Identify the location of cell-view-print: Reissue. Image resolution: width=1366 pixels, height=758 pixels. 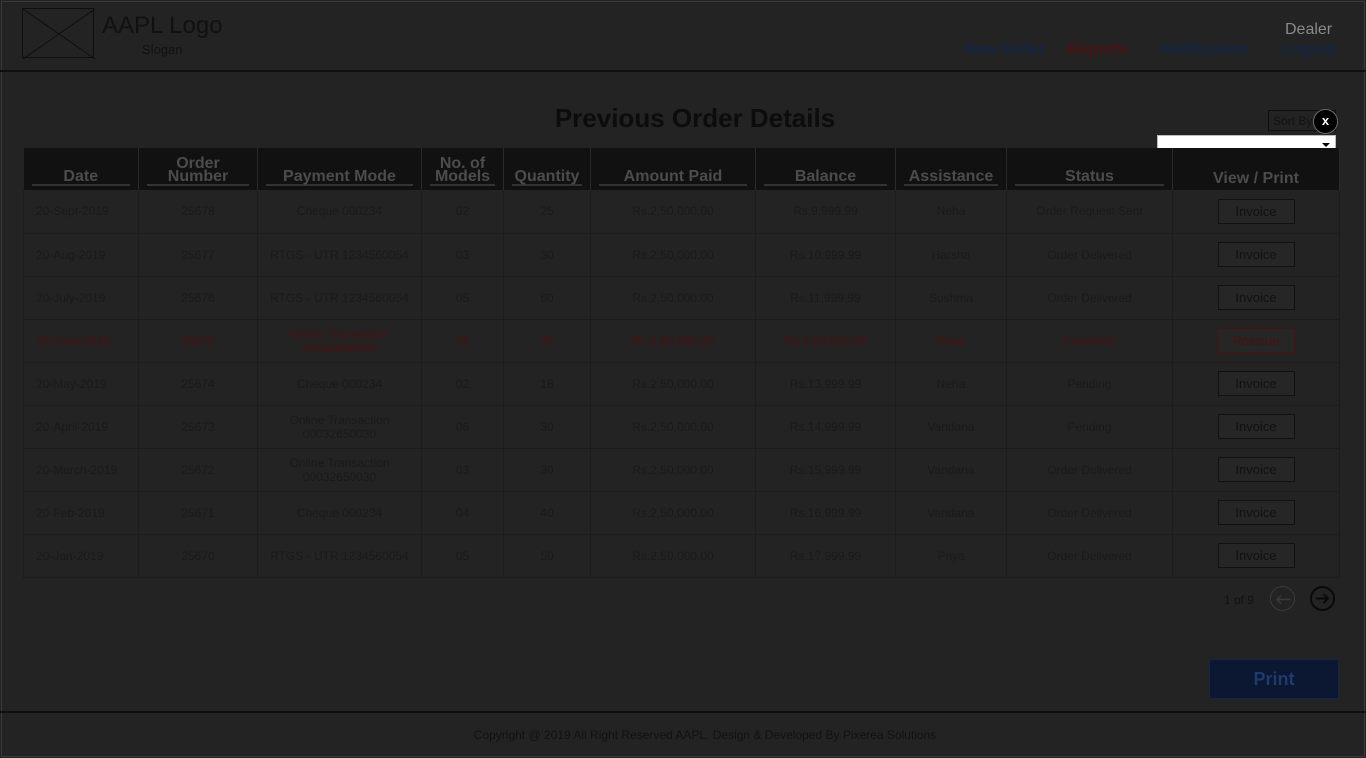
(1256, 341).